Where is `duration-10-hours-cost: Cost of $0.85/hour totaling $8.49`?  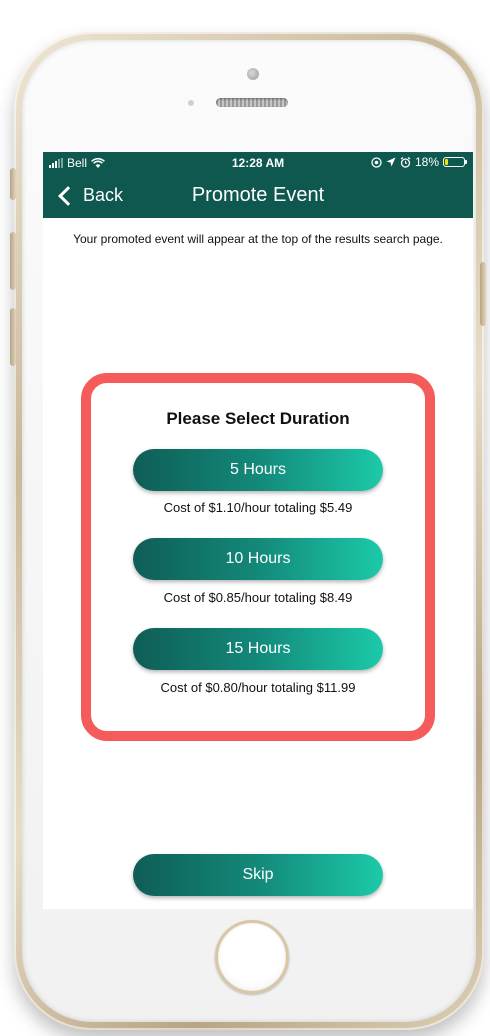
duration-10-hours-cost: Cost of $0.85/hour totaling $8.49 is located at coordinates (258, 597).